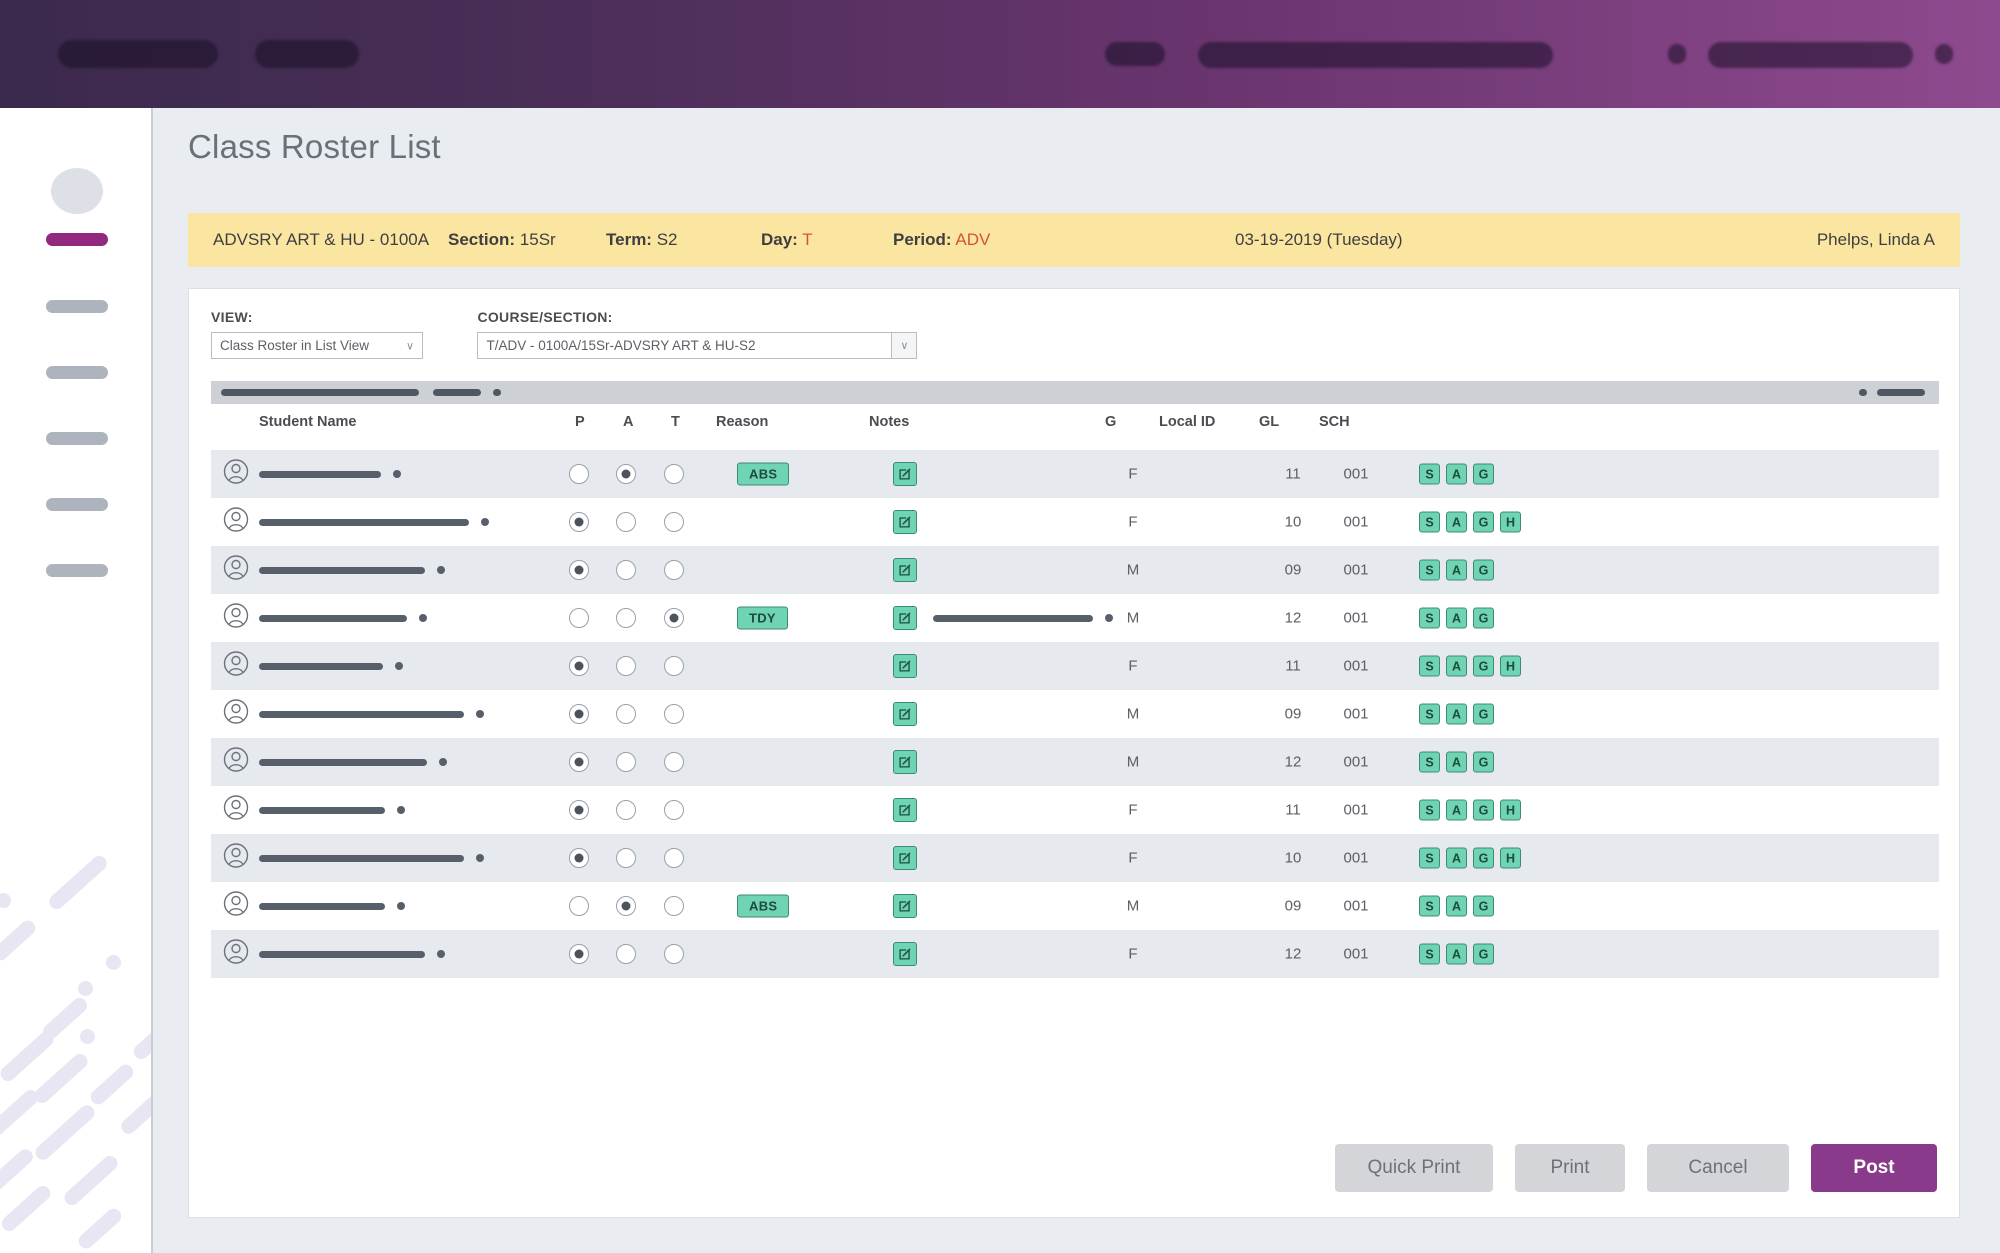  What do you see at coordinates (628, 422) in the screenshot?
I see `column-header-a: A` at bounding box center [628, 422].